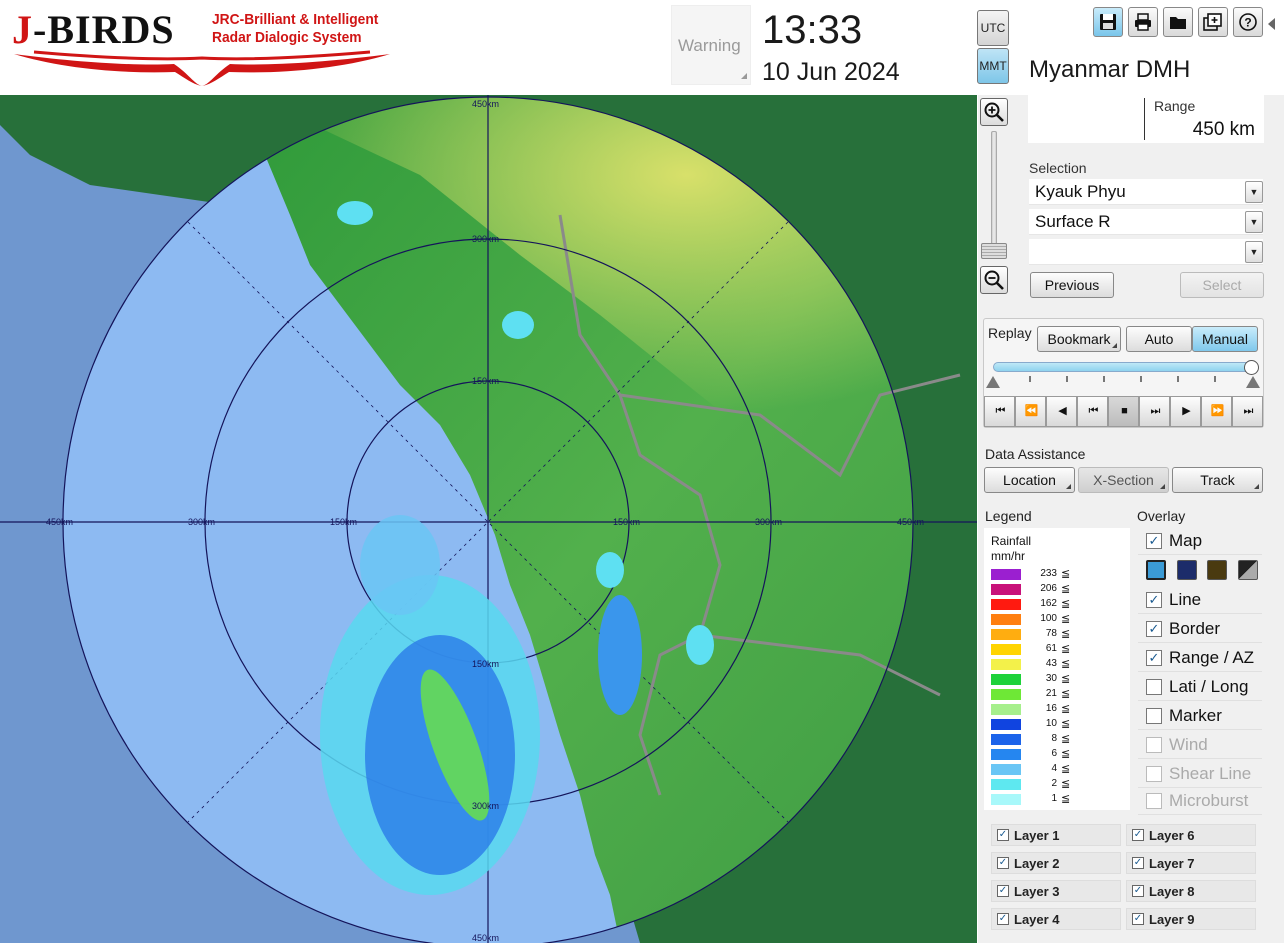 The height and width of the screenshot is (943, 1284). What do you see at coordinates (1156, 570) in the screenshot?
I see `map-style-color-button` at bounding box center [1156, 570].